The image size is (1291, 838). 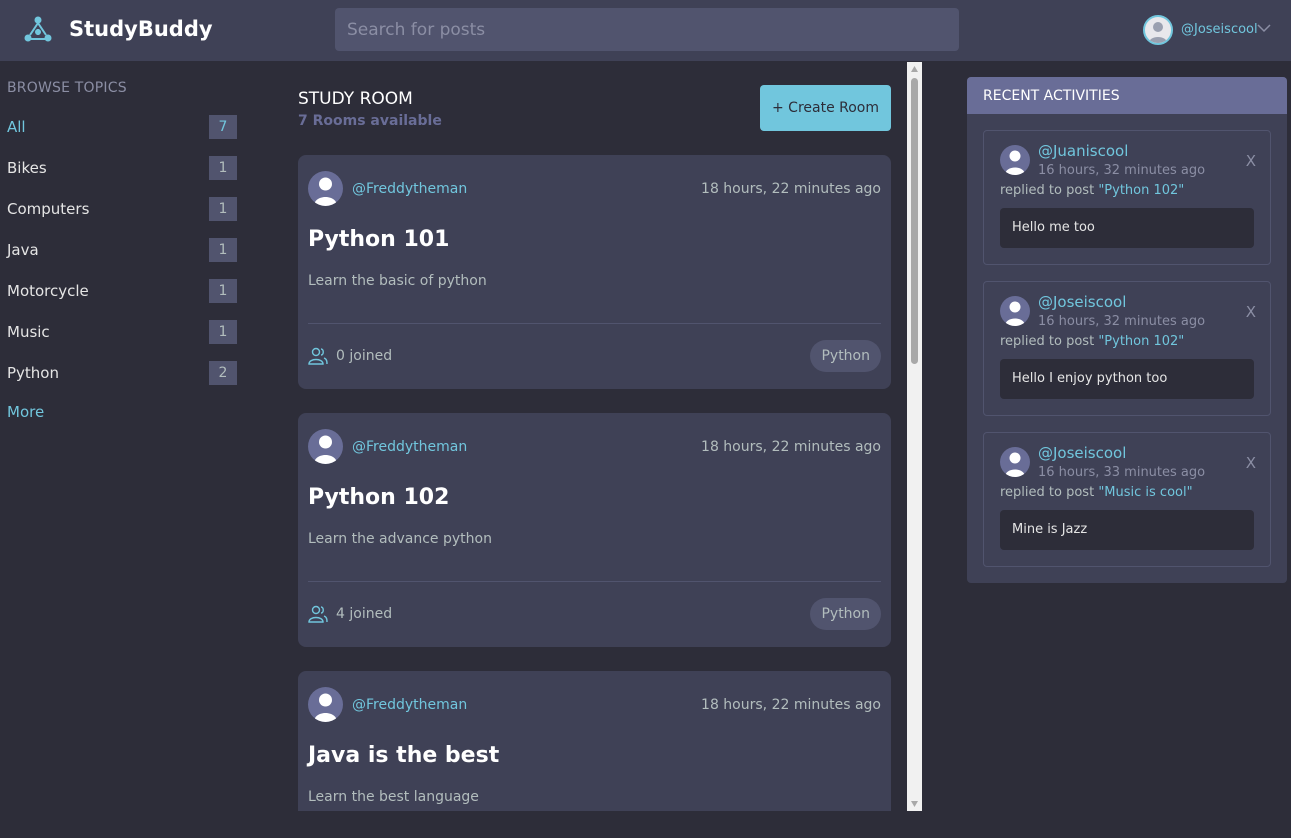 What do you see at coordinates (48, 209) in the screenshot?
I see `topic-label: Computers` at bounding box center [48, 209].